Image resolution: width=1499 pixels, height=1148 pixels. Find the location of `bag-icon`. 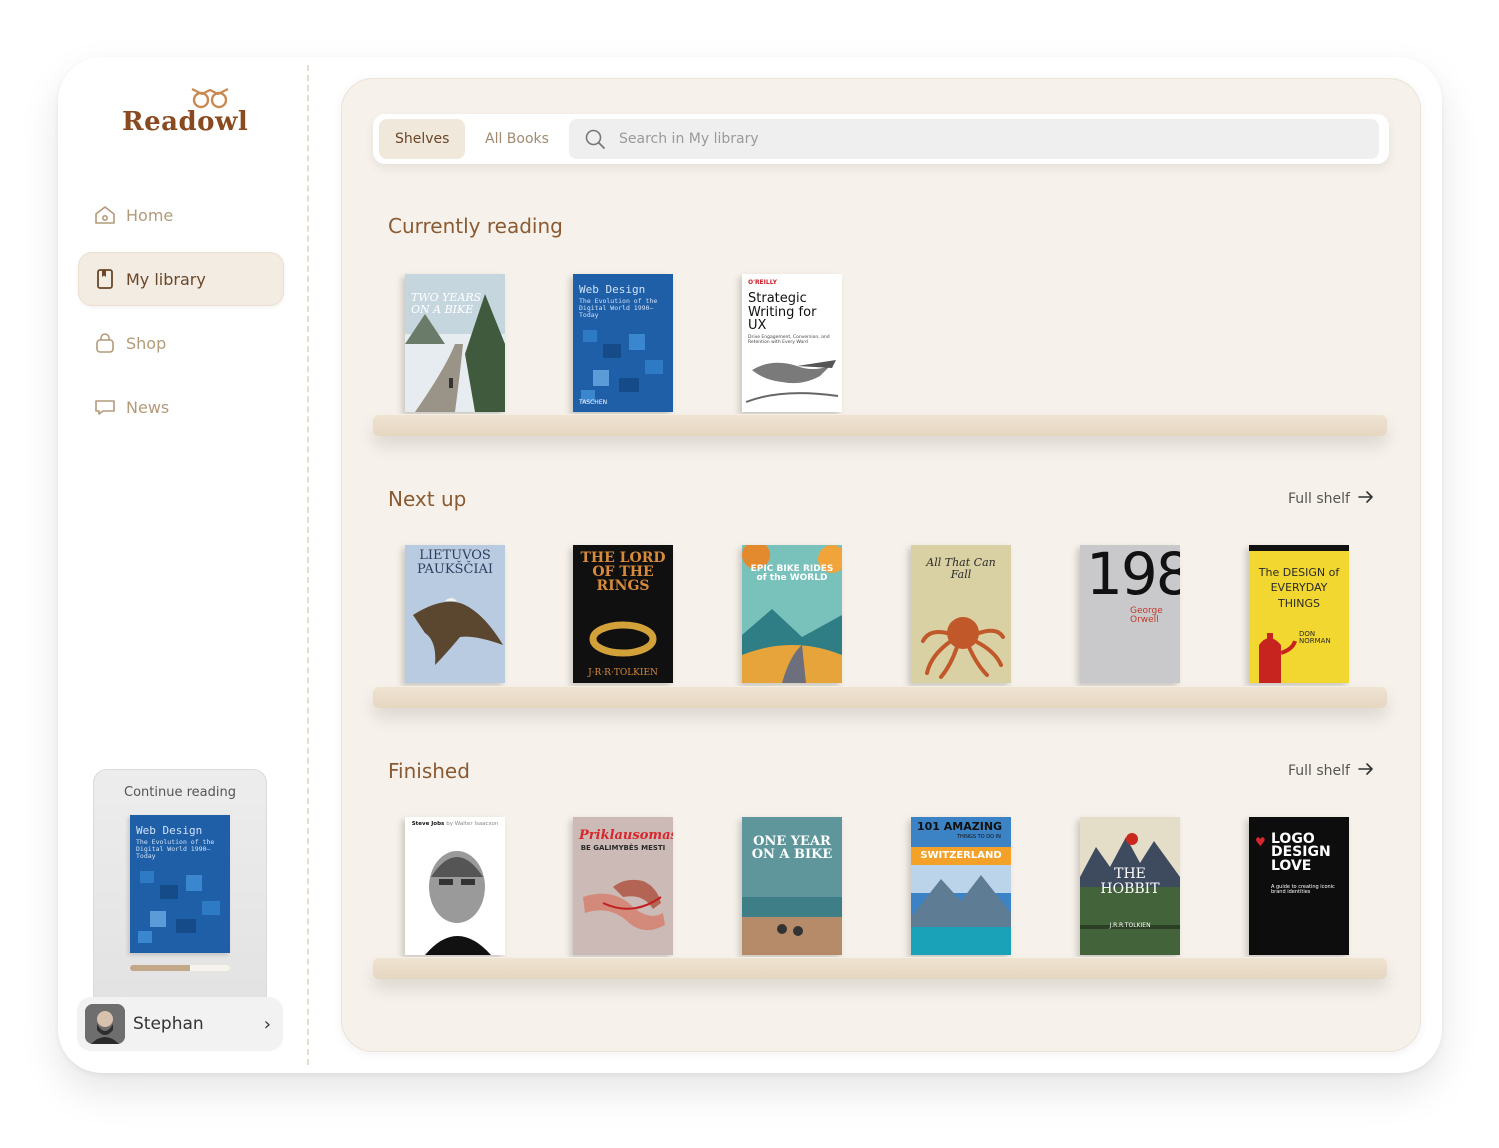

bag-icon is located at coordinates (105, 343).